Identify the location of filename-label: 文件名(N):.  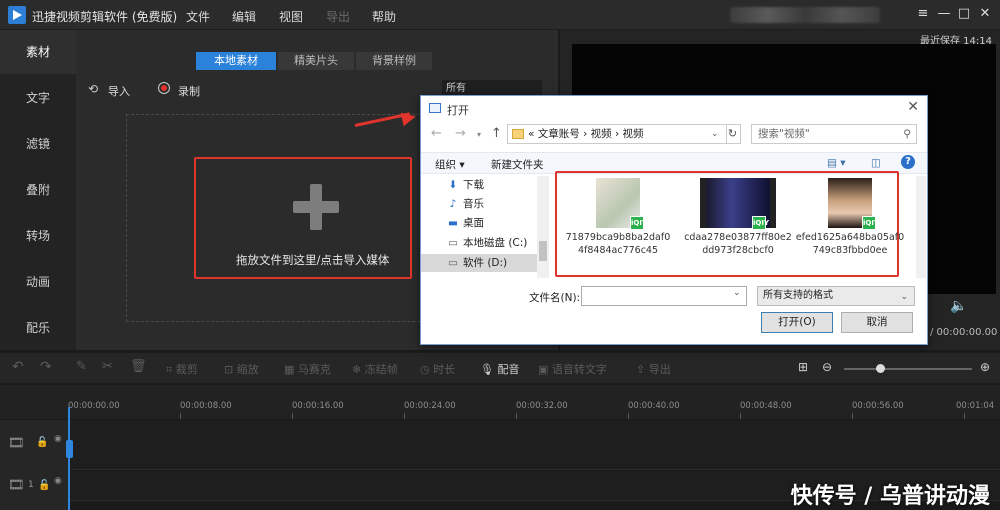
(555, 298).